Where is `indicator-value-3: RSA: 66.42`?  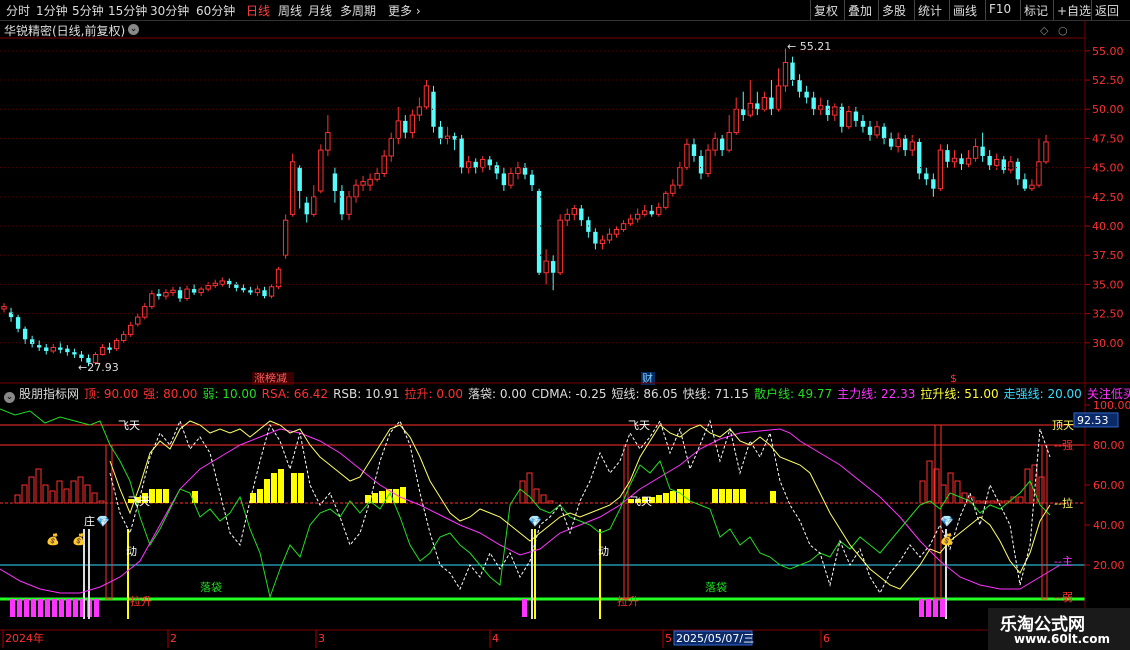 indicator-value-3: RSA: 66.42 is located at coordinates (295, 394).